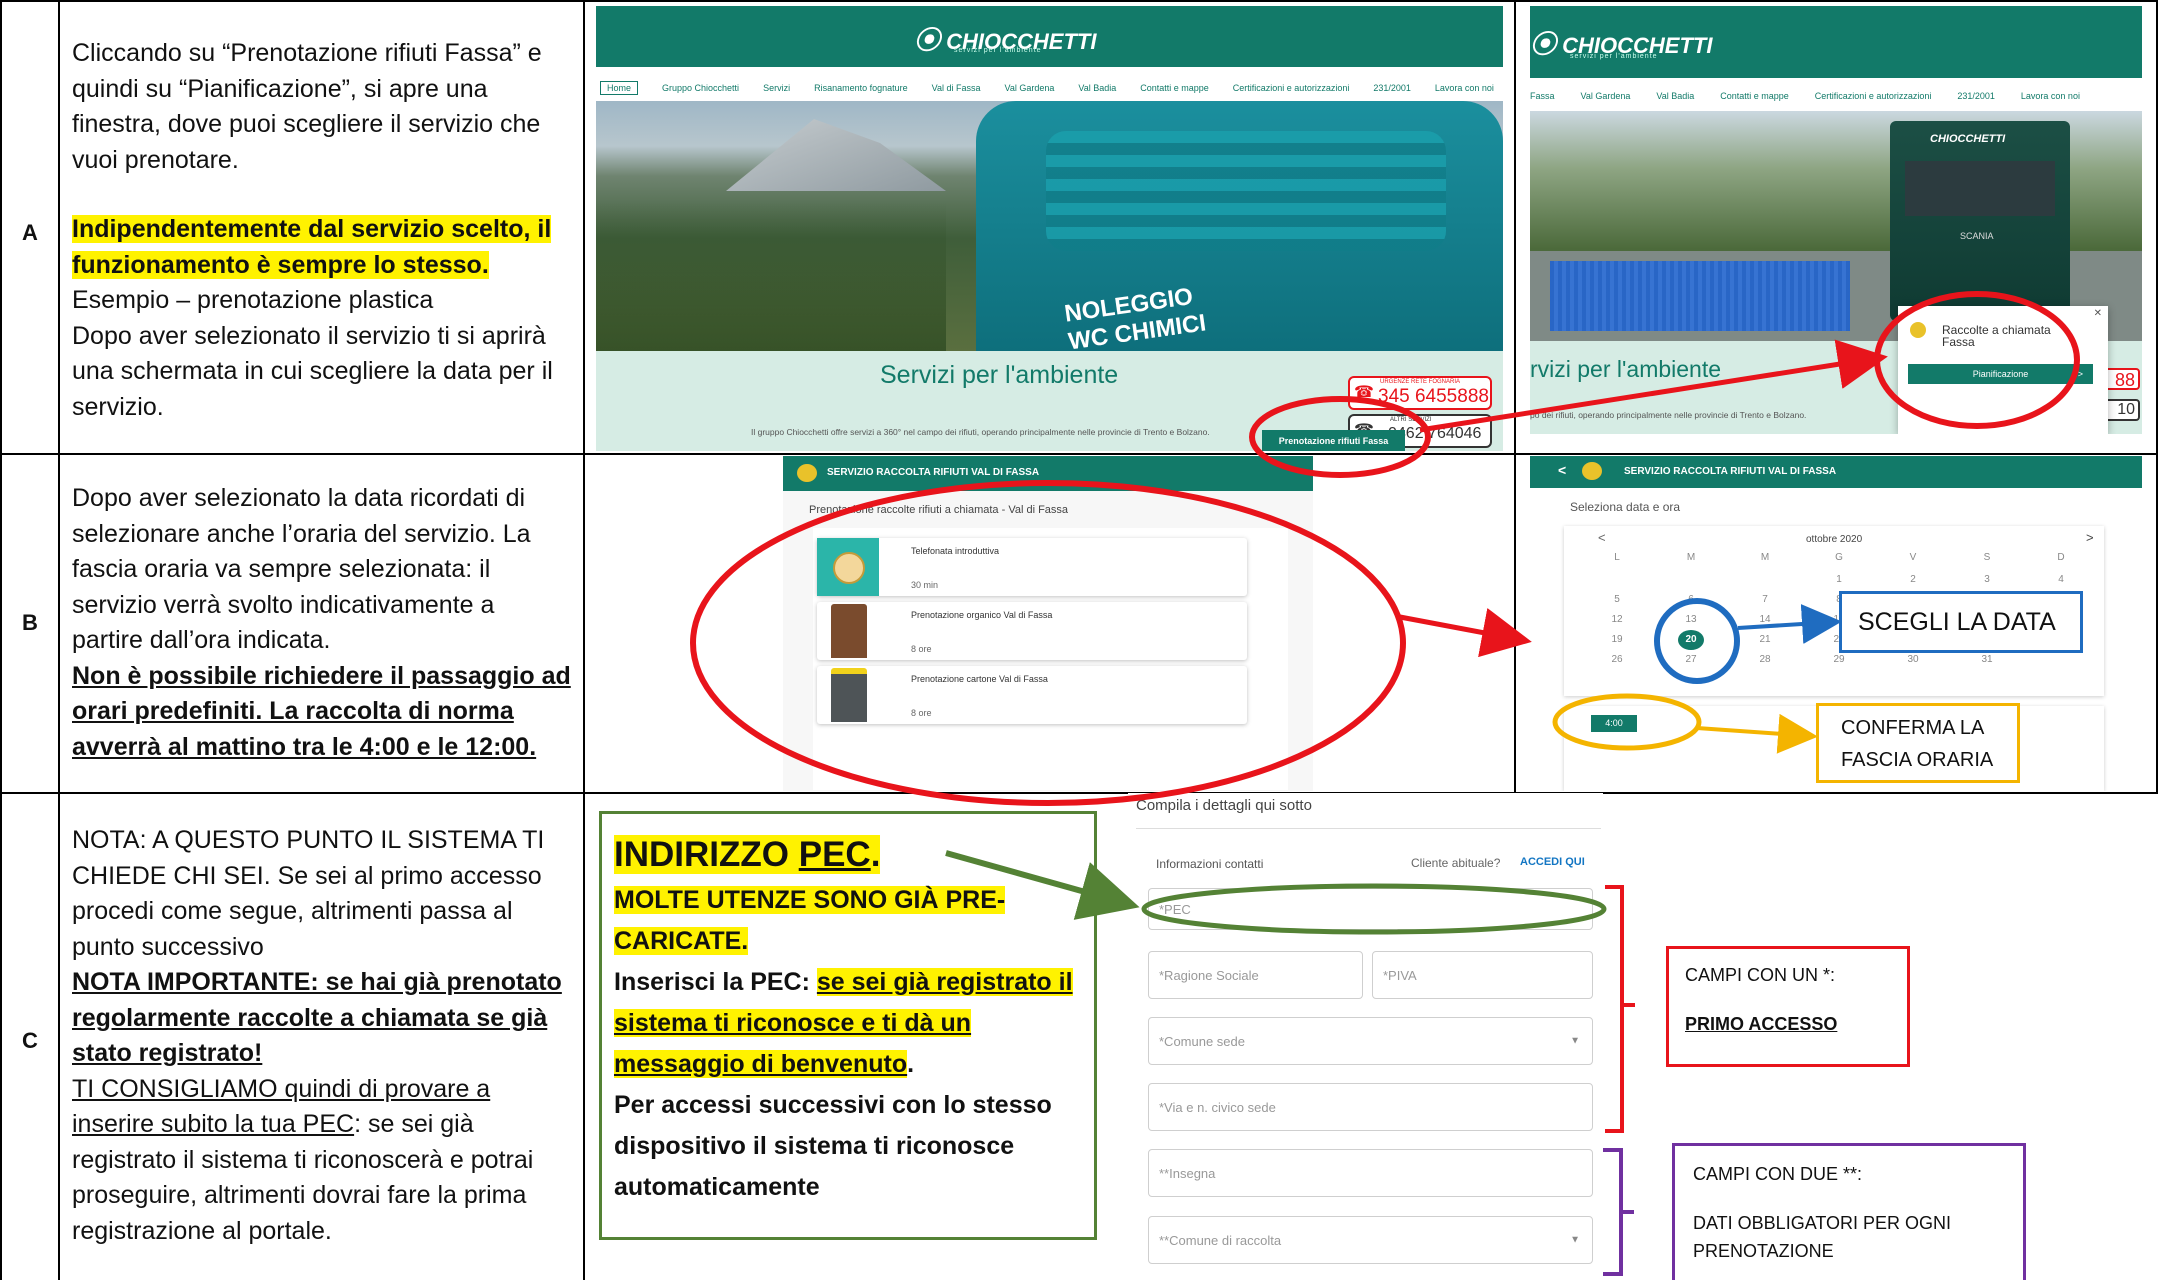  What do you see at coordinates (1465, 633) in the screenshot?
I see `arrow-list-to-calendar` at bounding box center [1465, 633].